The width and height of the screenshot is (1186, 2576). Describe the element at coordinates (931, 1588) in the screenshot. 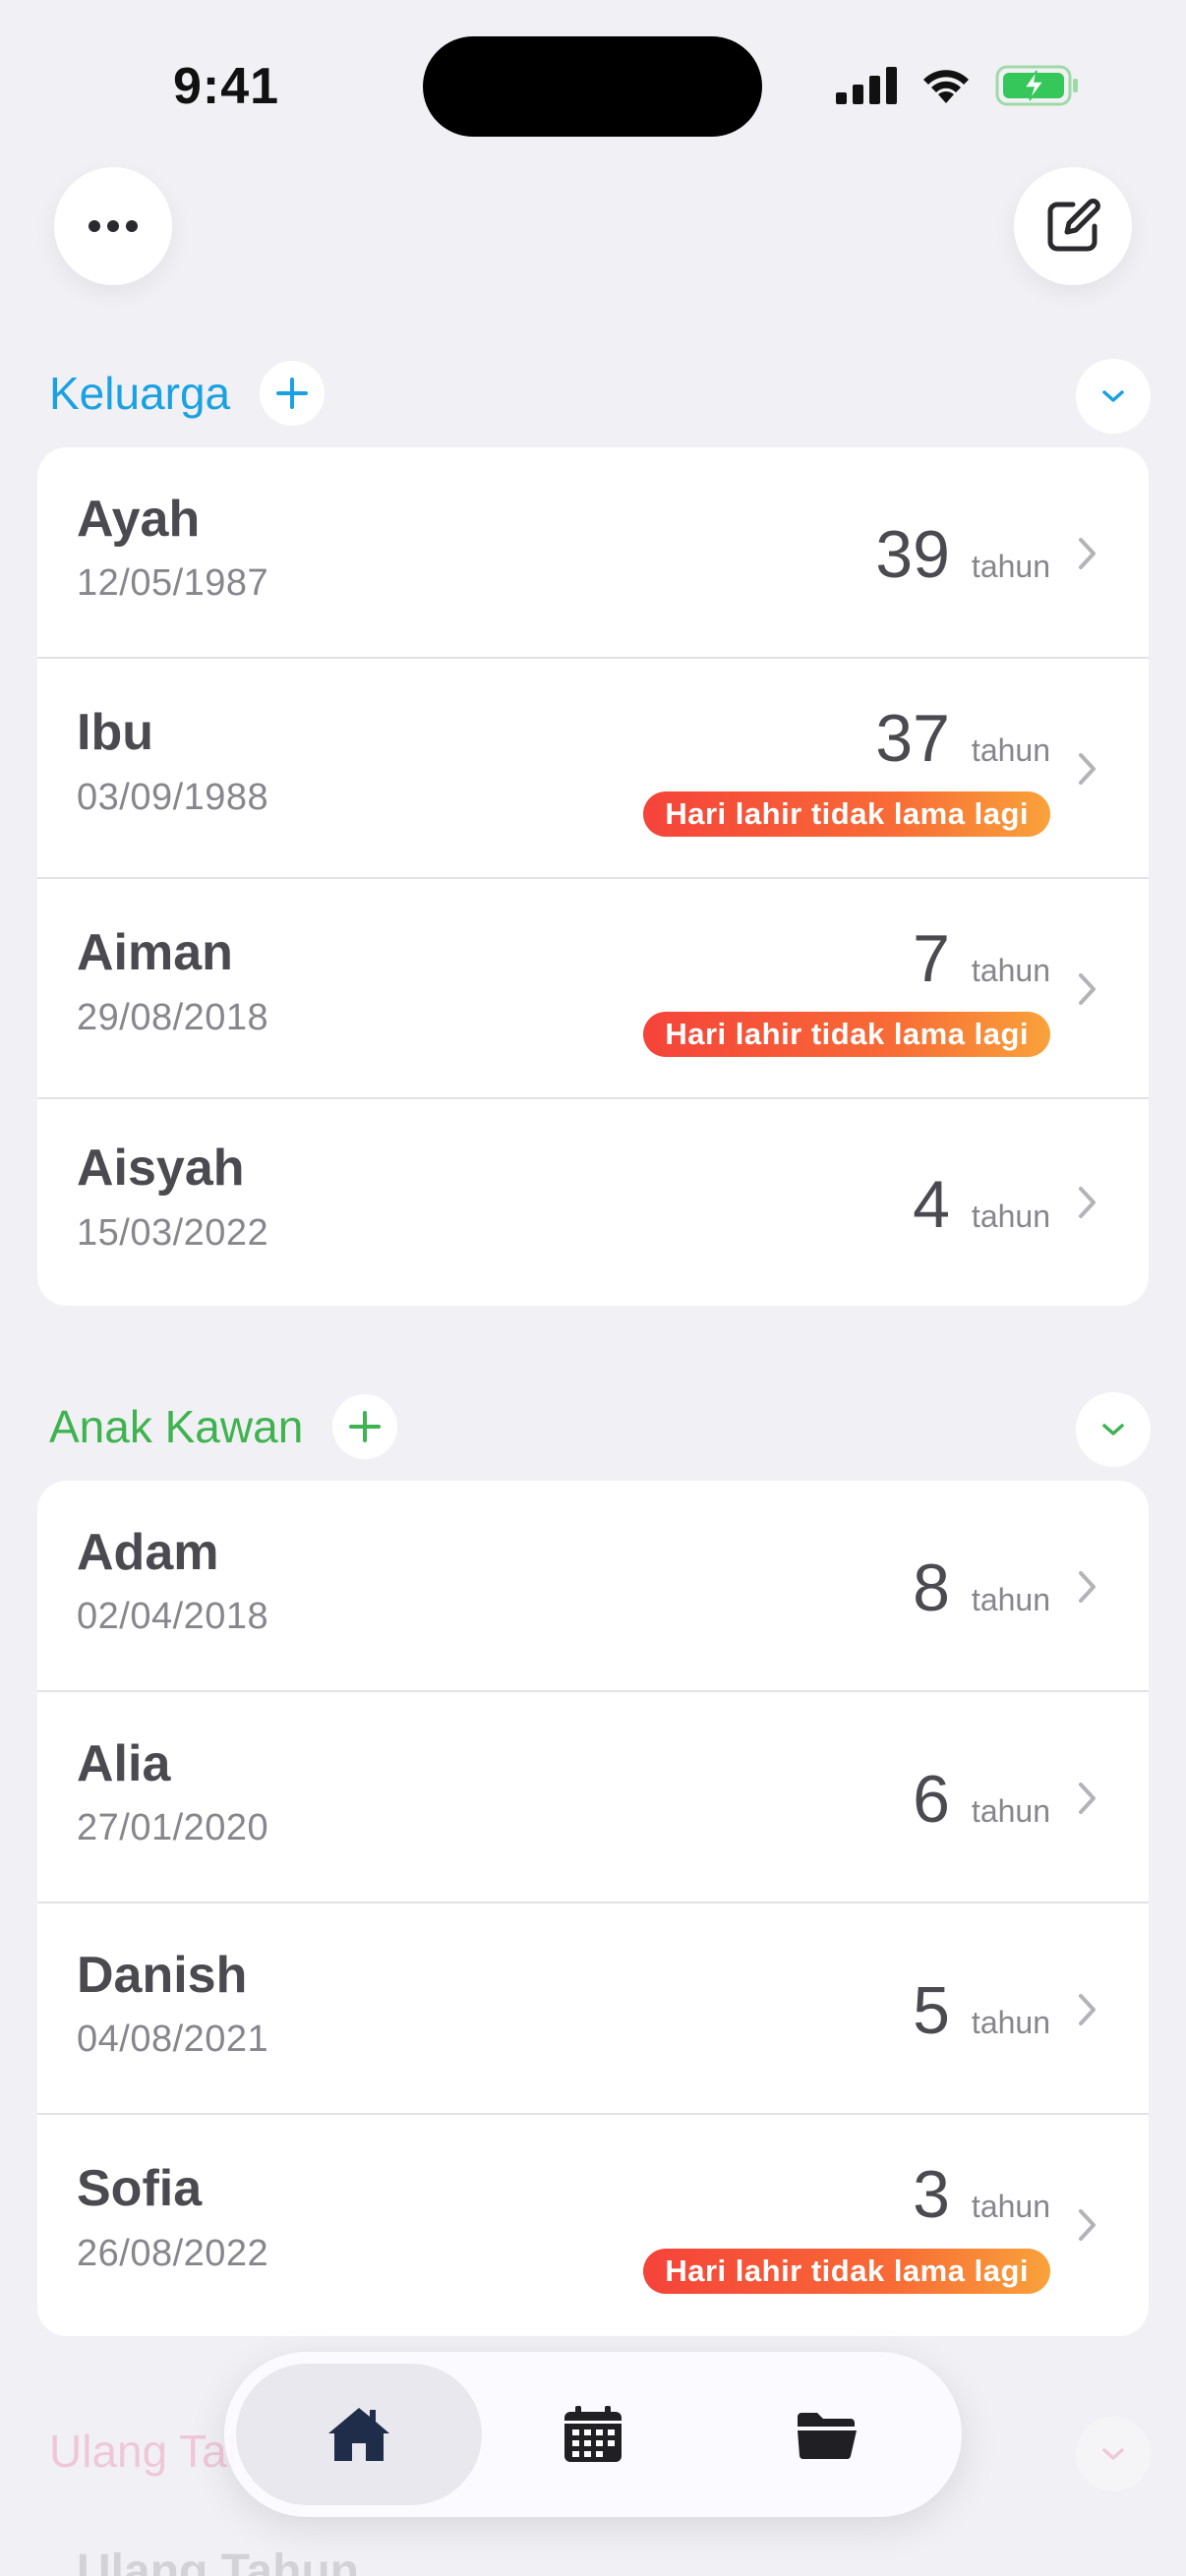

I see `age-value: 8` at that location.